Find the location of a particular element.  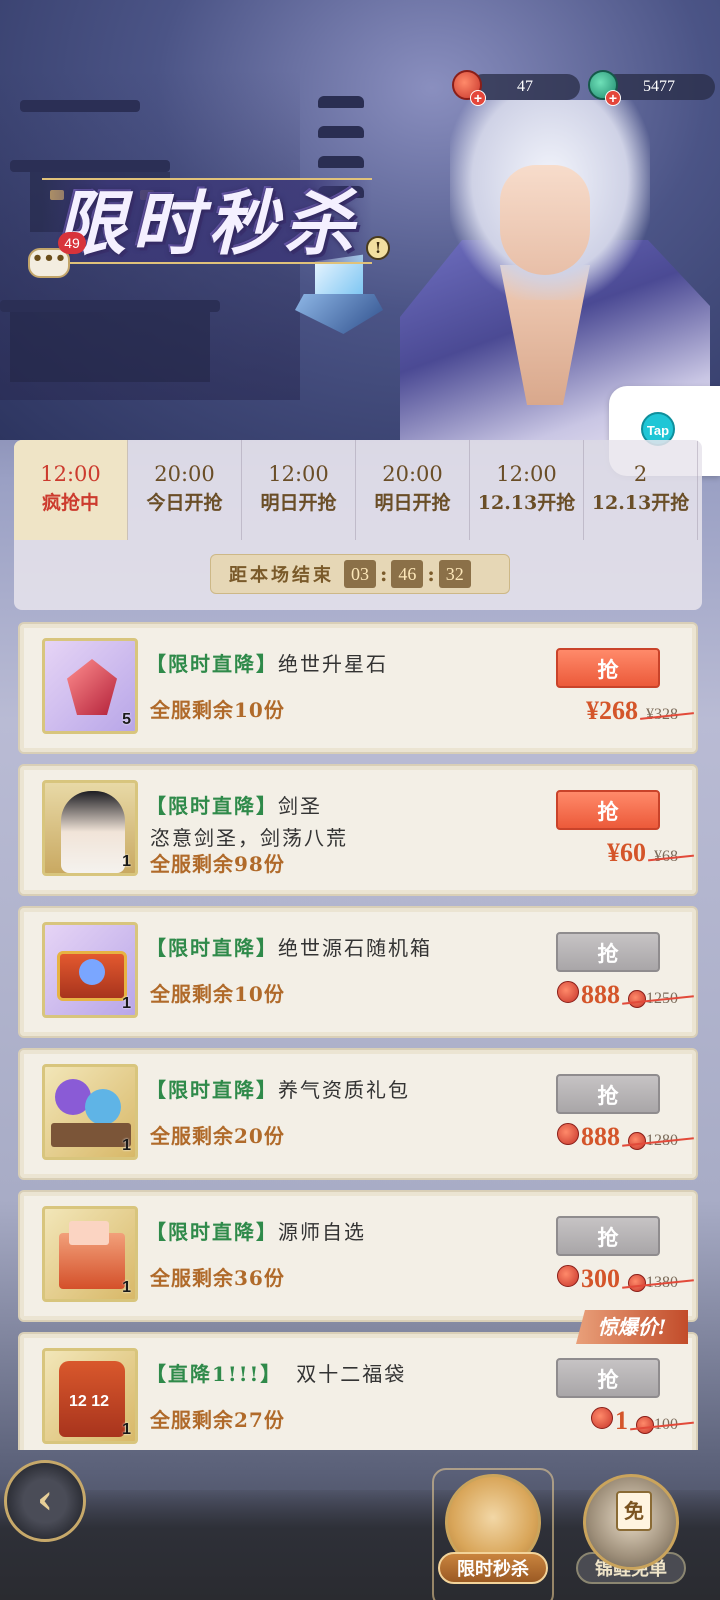

selected-indicator is located at coordinates (493, 1534).